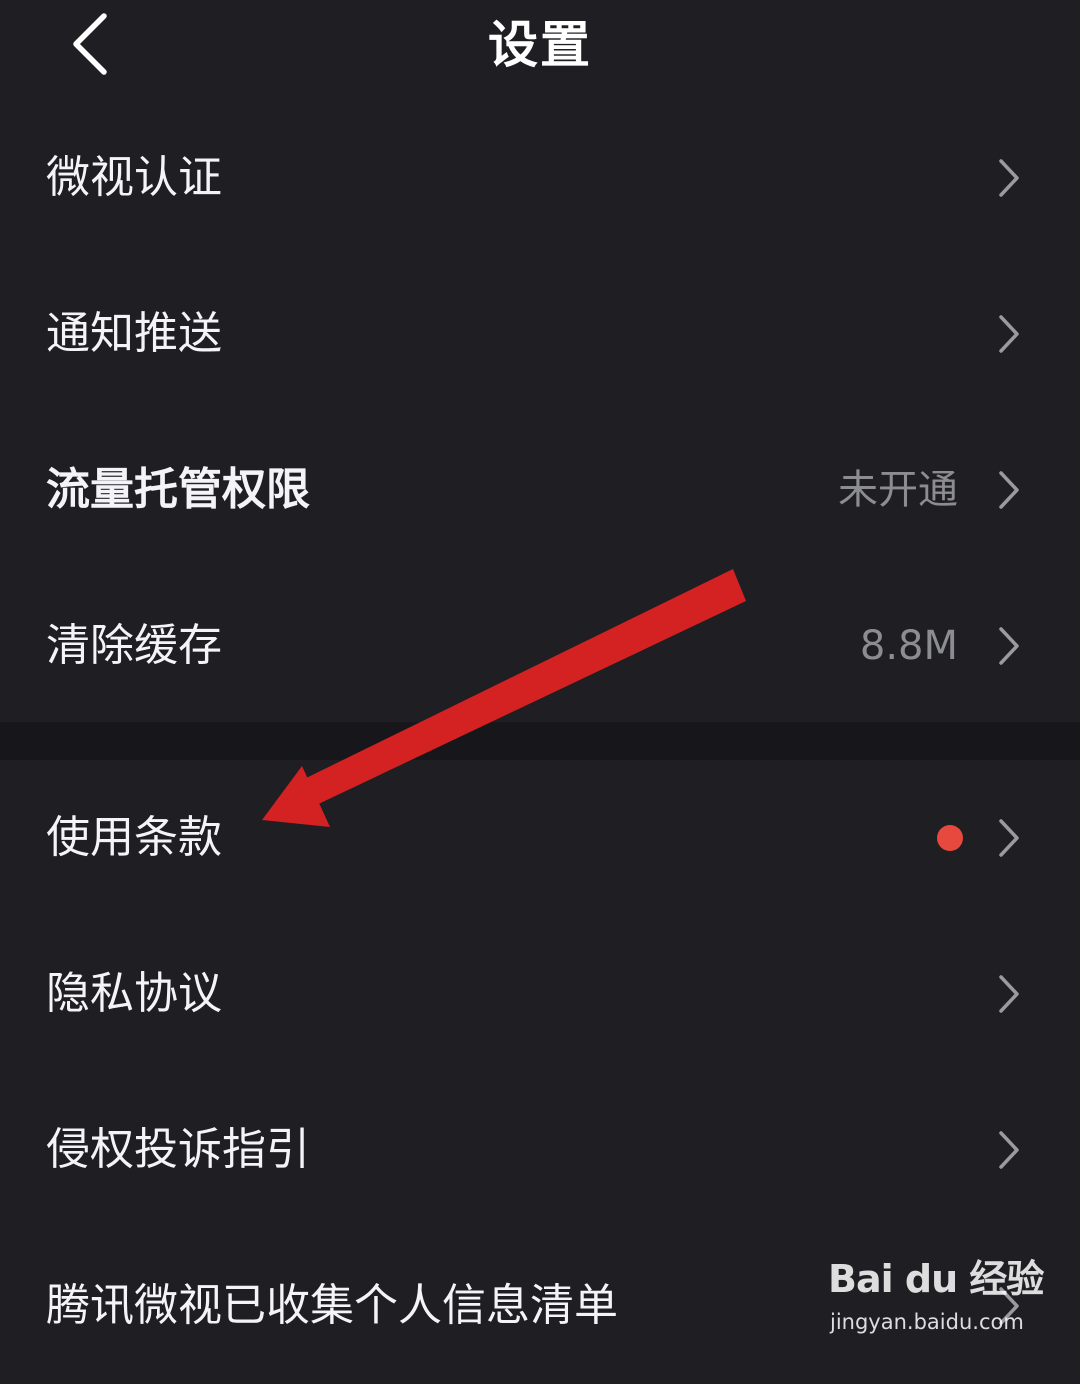  Describe the element at coordinates (134, 333) in the screenshot. I see `settings-item-label: 通知推送` at that location.